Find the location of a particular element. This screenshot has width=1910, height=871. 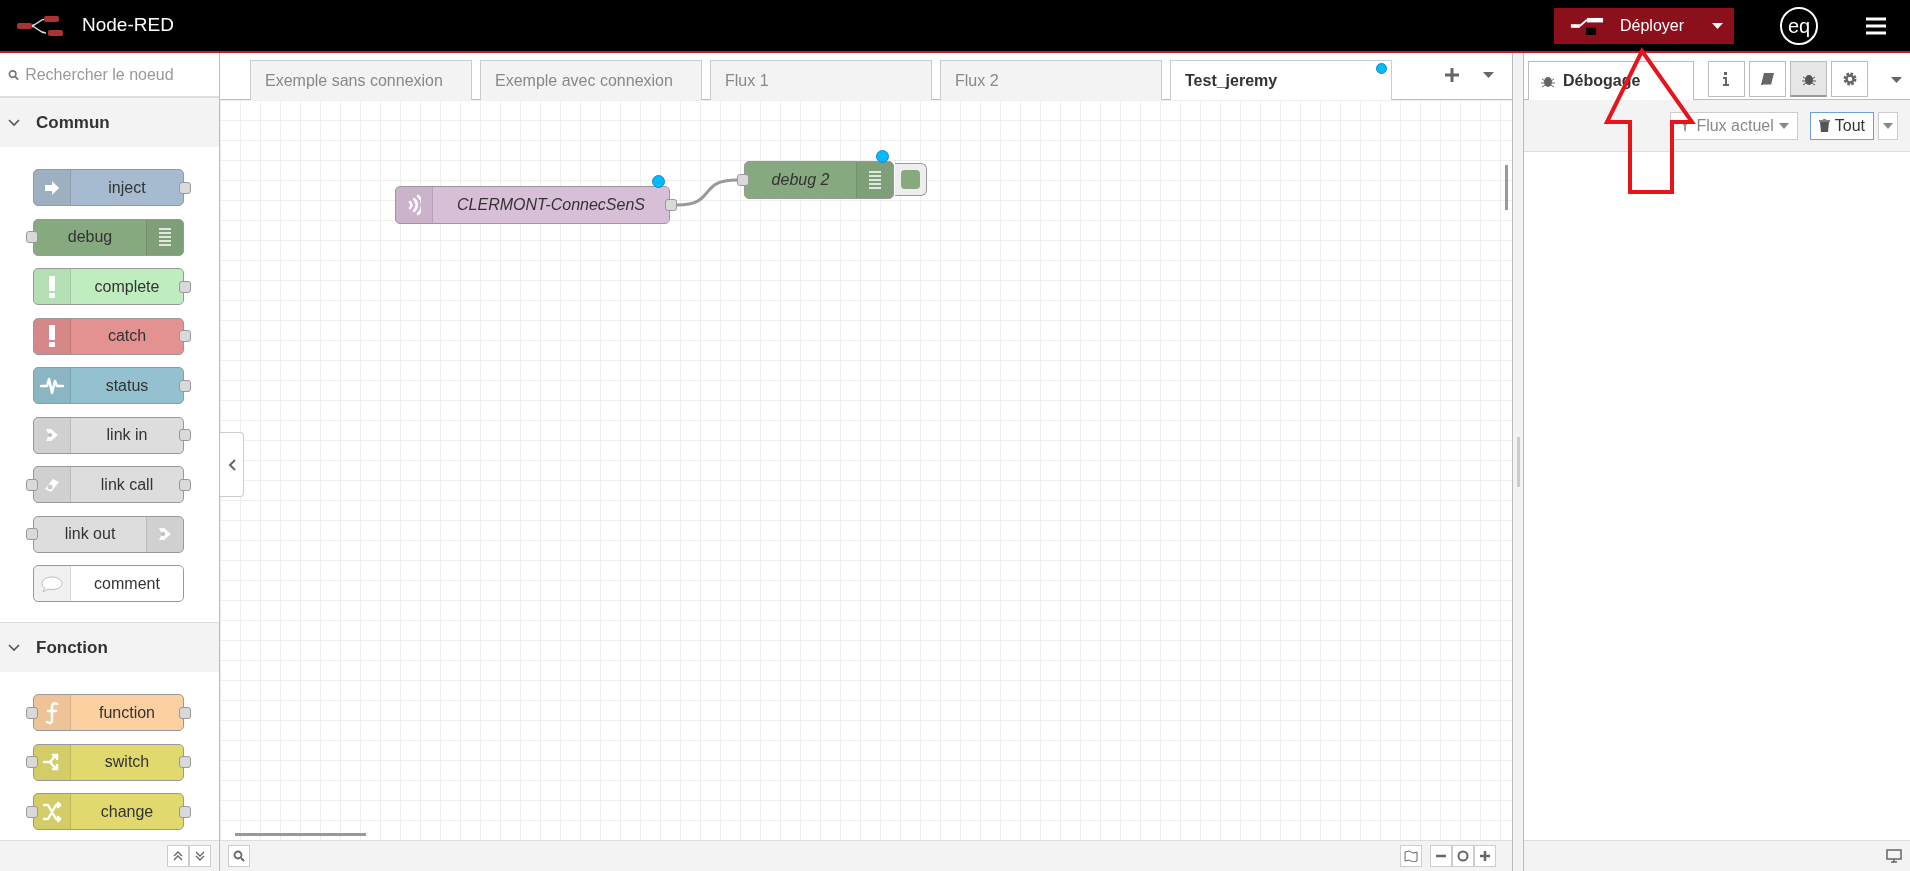

double-chevron-down-icon is located at coordinates (200, 856).